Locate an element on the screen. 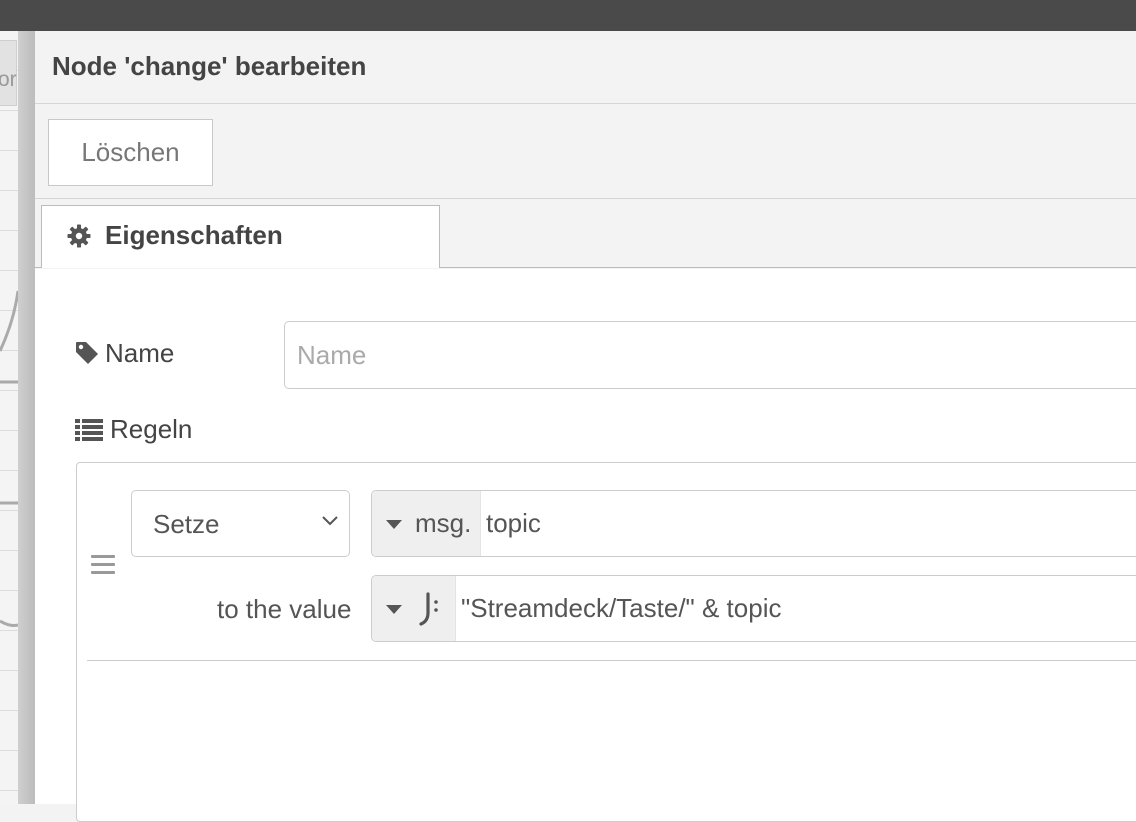 This screenshot has height=822, width=1136. rules-label: Regeln is located at coordinates (133, 429).